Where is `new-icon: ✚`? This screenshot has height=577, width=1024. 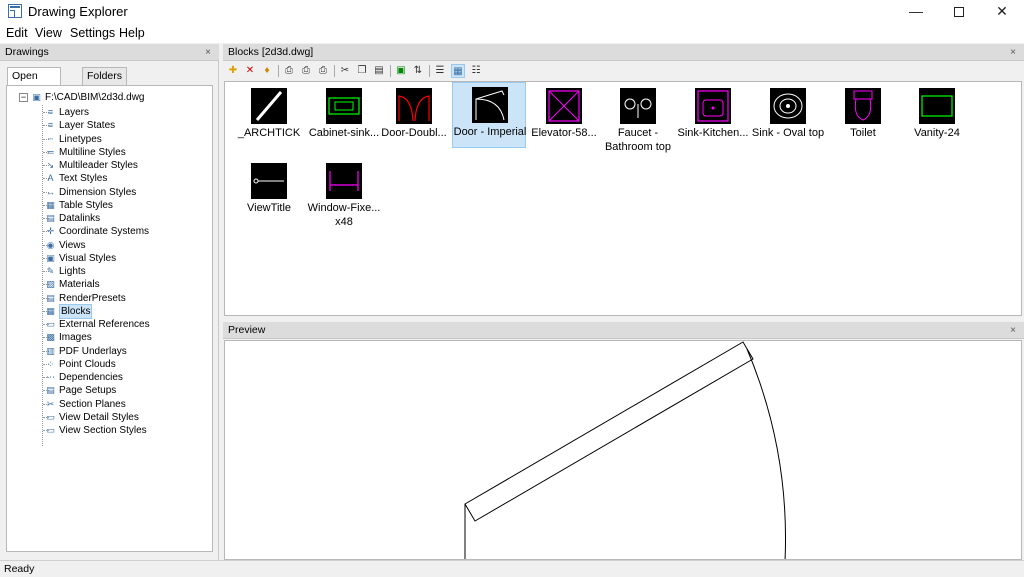 new-icon: ✚ is located at coordinates (233, 71).